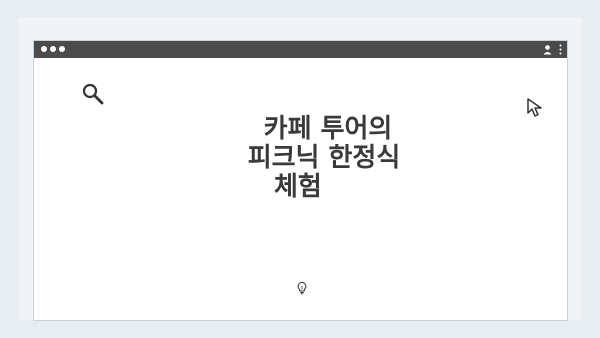 The width and height of the screenshot is (600, 338). Describe the element at coordinates (302, 288) in the screenshot. I see `lightbulb-icon` at that location.